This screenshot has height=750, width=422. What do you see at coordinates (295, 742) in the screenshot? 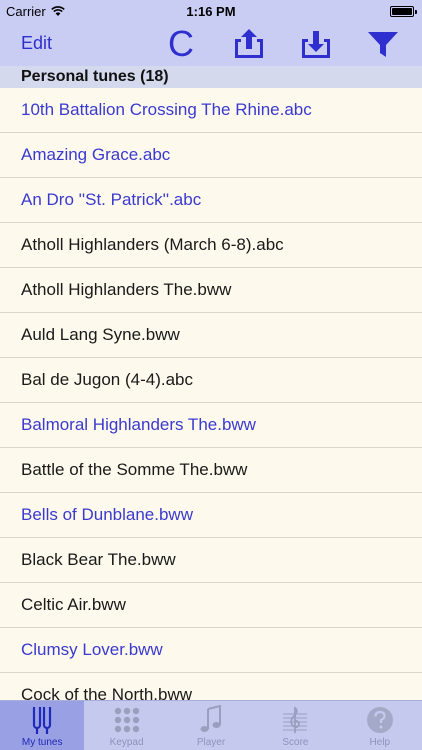
I see `tab-label: Score` at bounding box center [295, 742].